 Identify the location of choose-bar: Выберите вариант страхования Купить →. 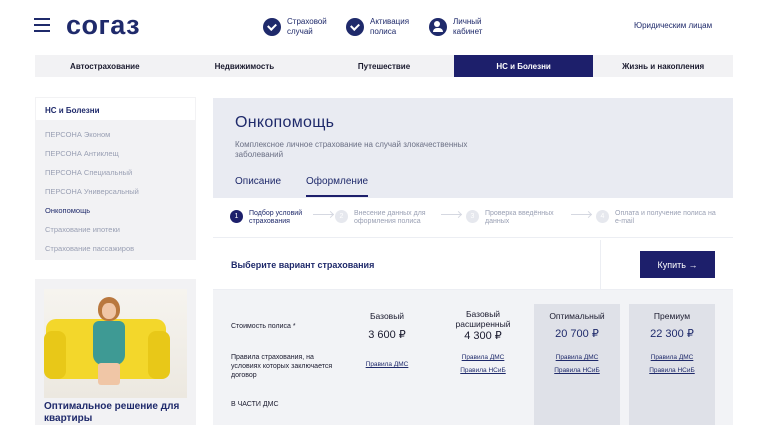
(473, 265).